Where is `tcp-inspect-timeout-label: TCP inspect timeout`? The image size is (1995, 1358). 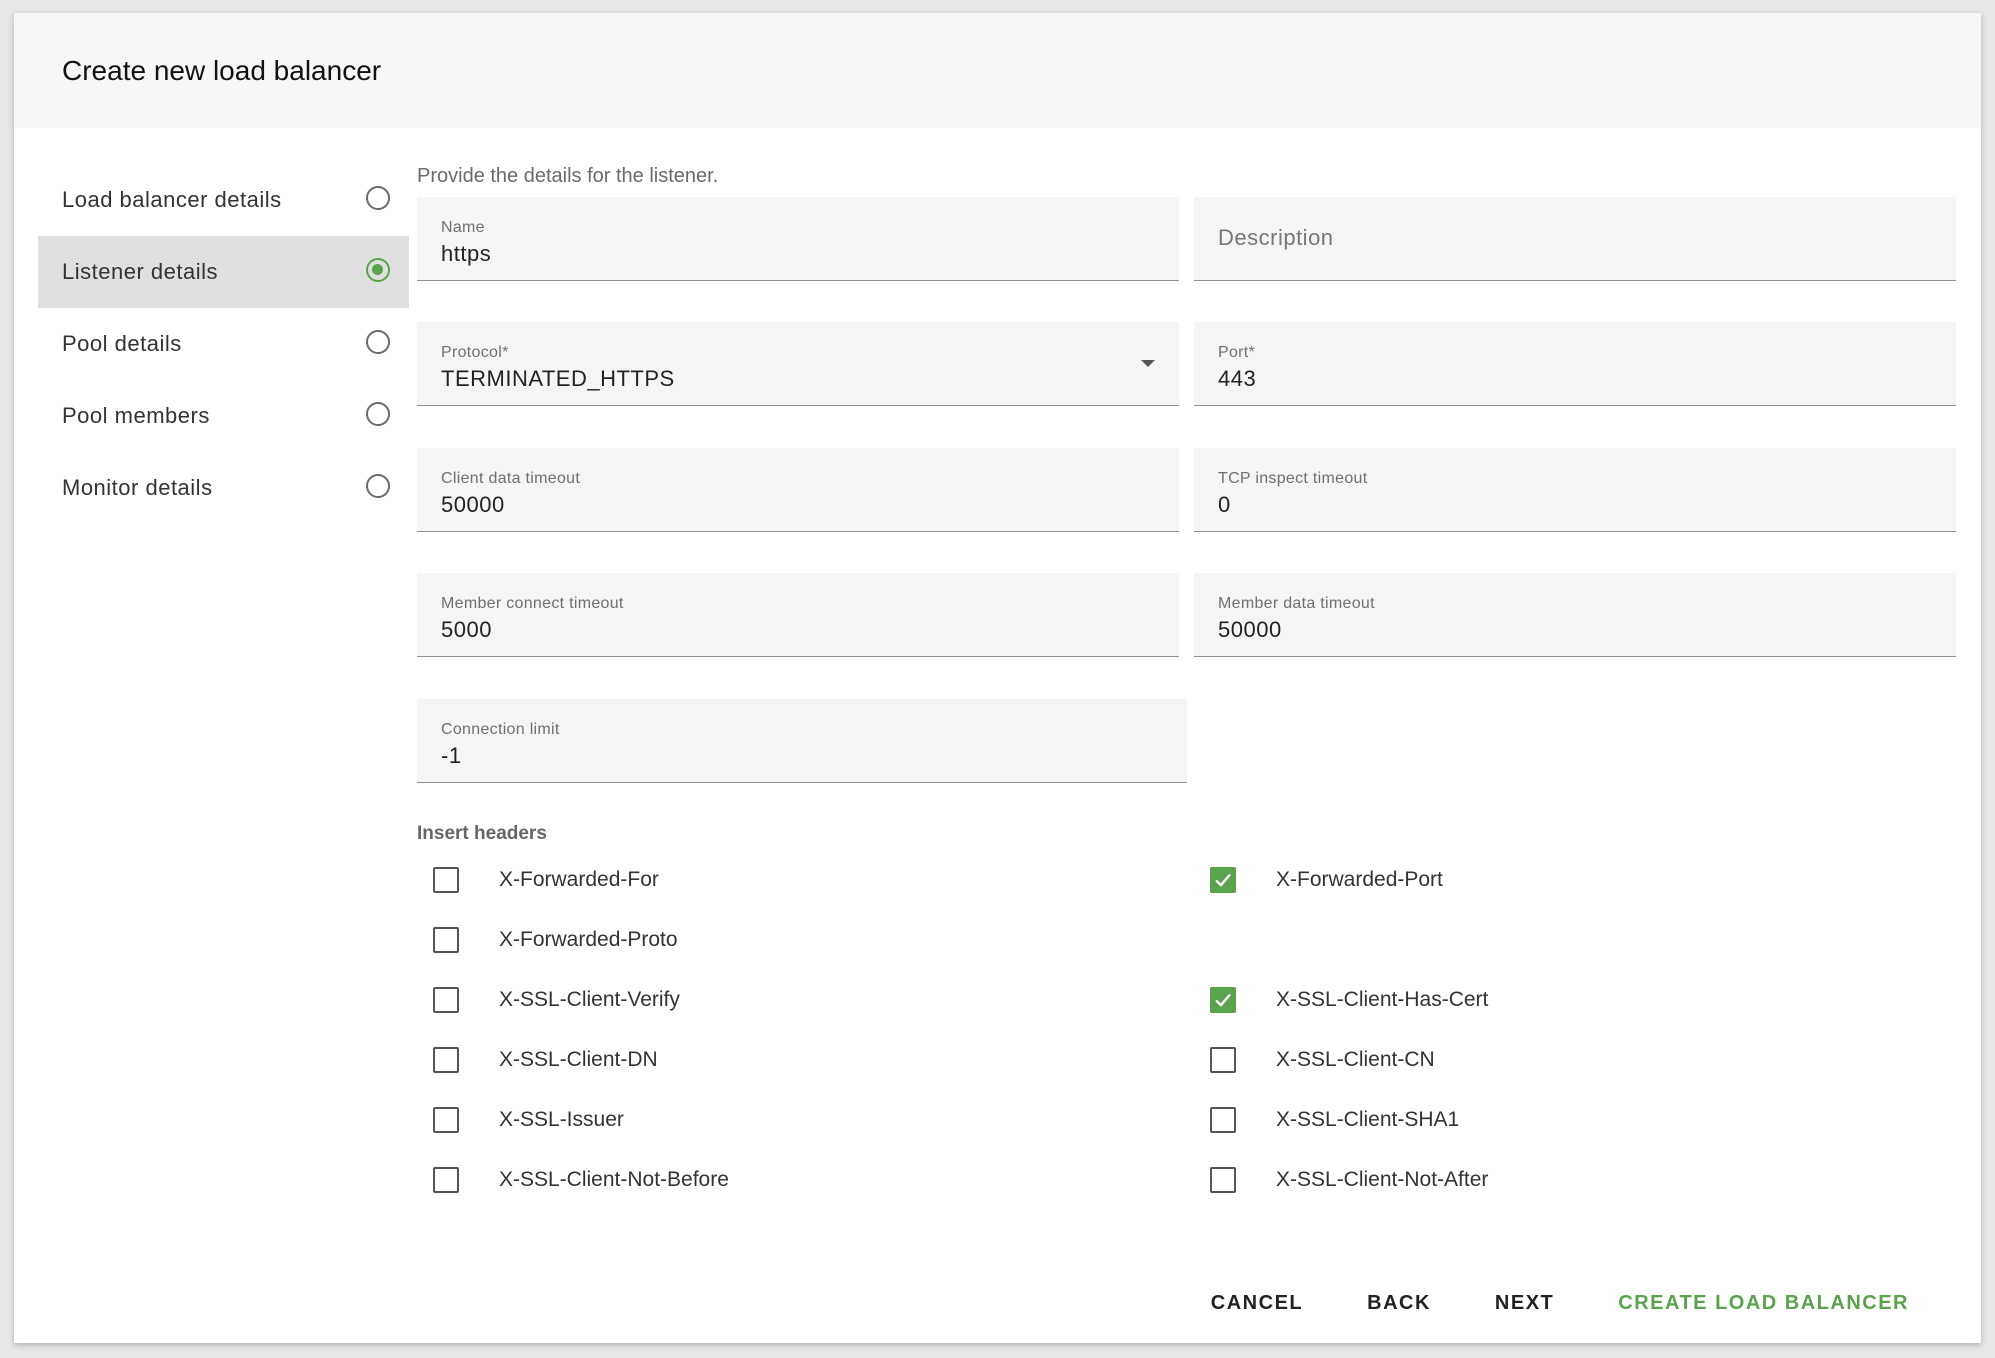
tcp-inspect-timeout-label: TCP inspect timeout is located at coordinates (1293, 478).